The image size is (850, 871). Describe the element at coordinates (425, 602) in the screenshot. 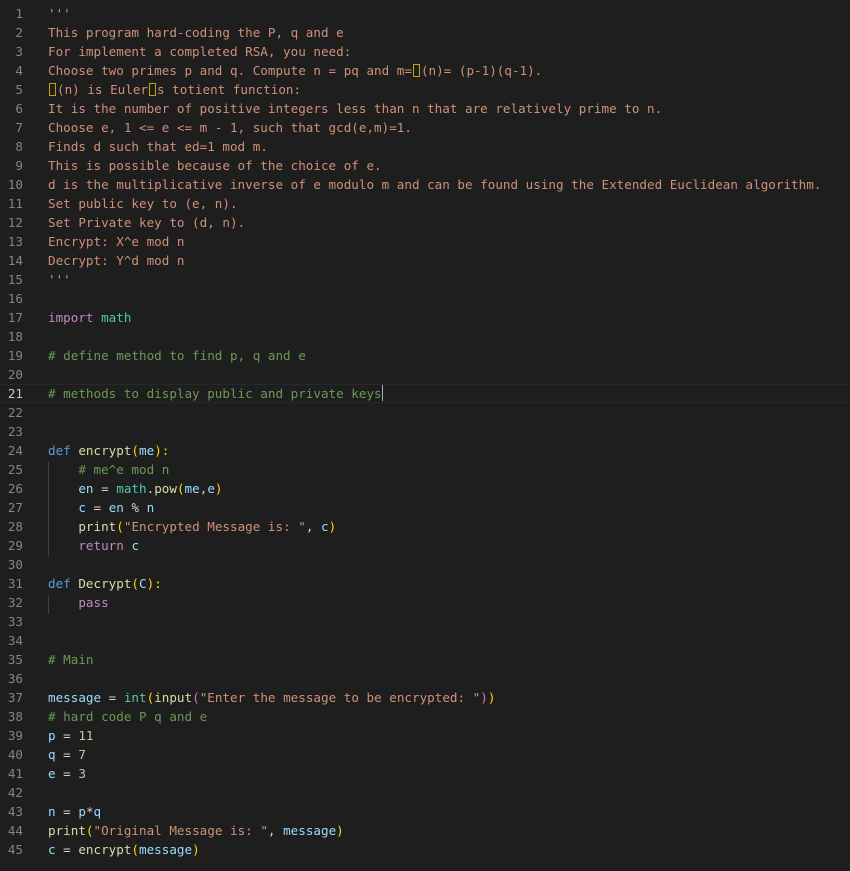

I see `code-line: 32 pass` at that location.